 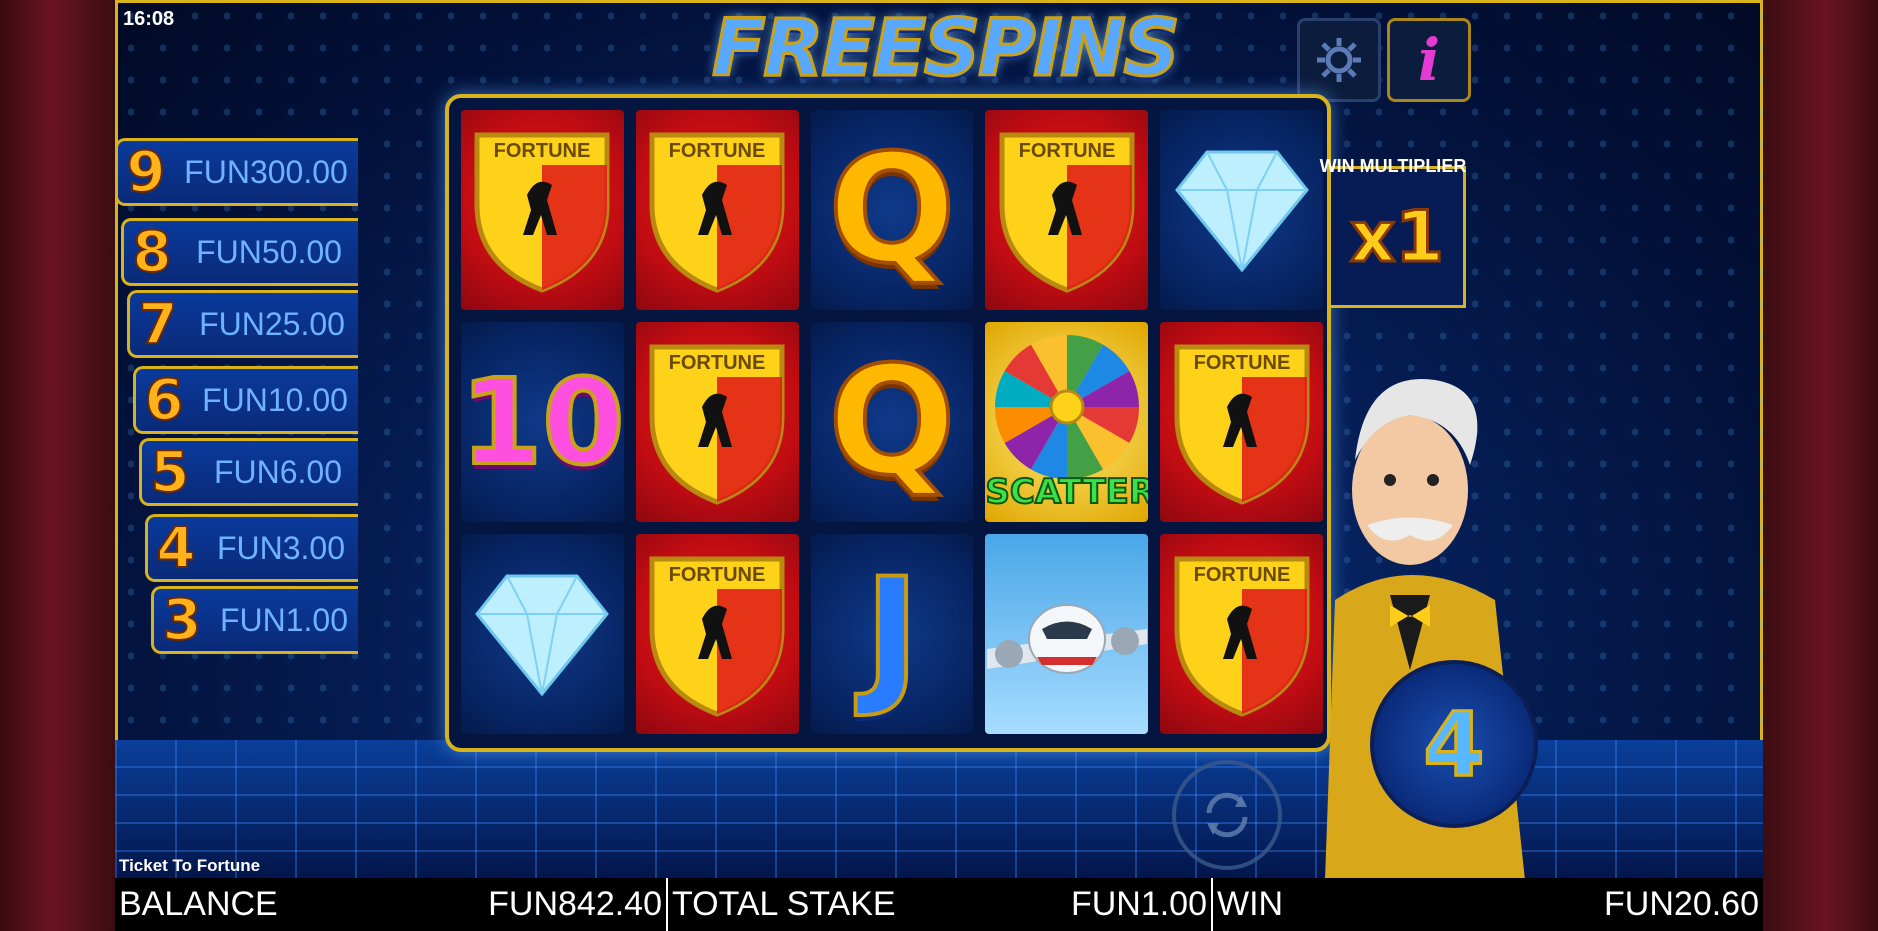 I want to click on paytable-row: 7 FUN25.00, so click(x=242, y=324).